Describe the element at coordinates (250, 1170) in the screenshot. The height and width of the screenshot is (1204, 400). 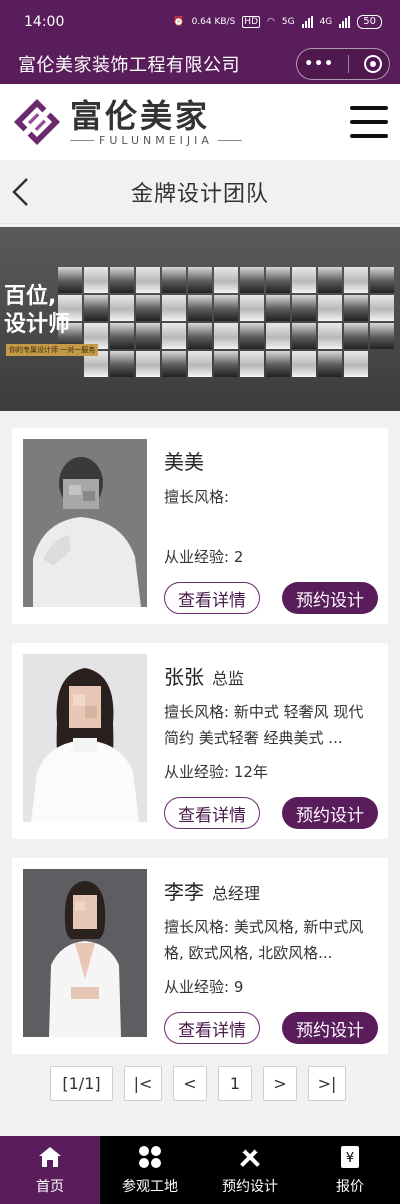
I see `tab-book-design: 预约设计` at that location.